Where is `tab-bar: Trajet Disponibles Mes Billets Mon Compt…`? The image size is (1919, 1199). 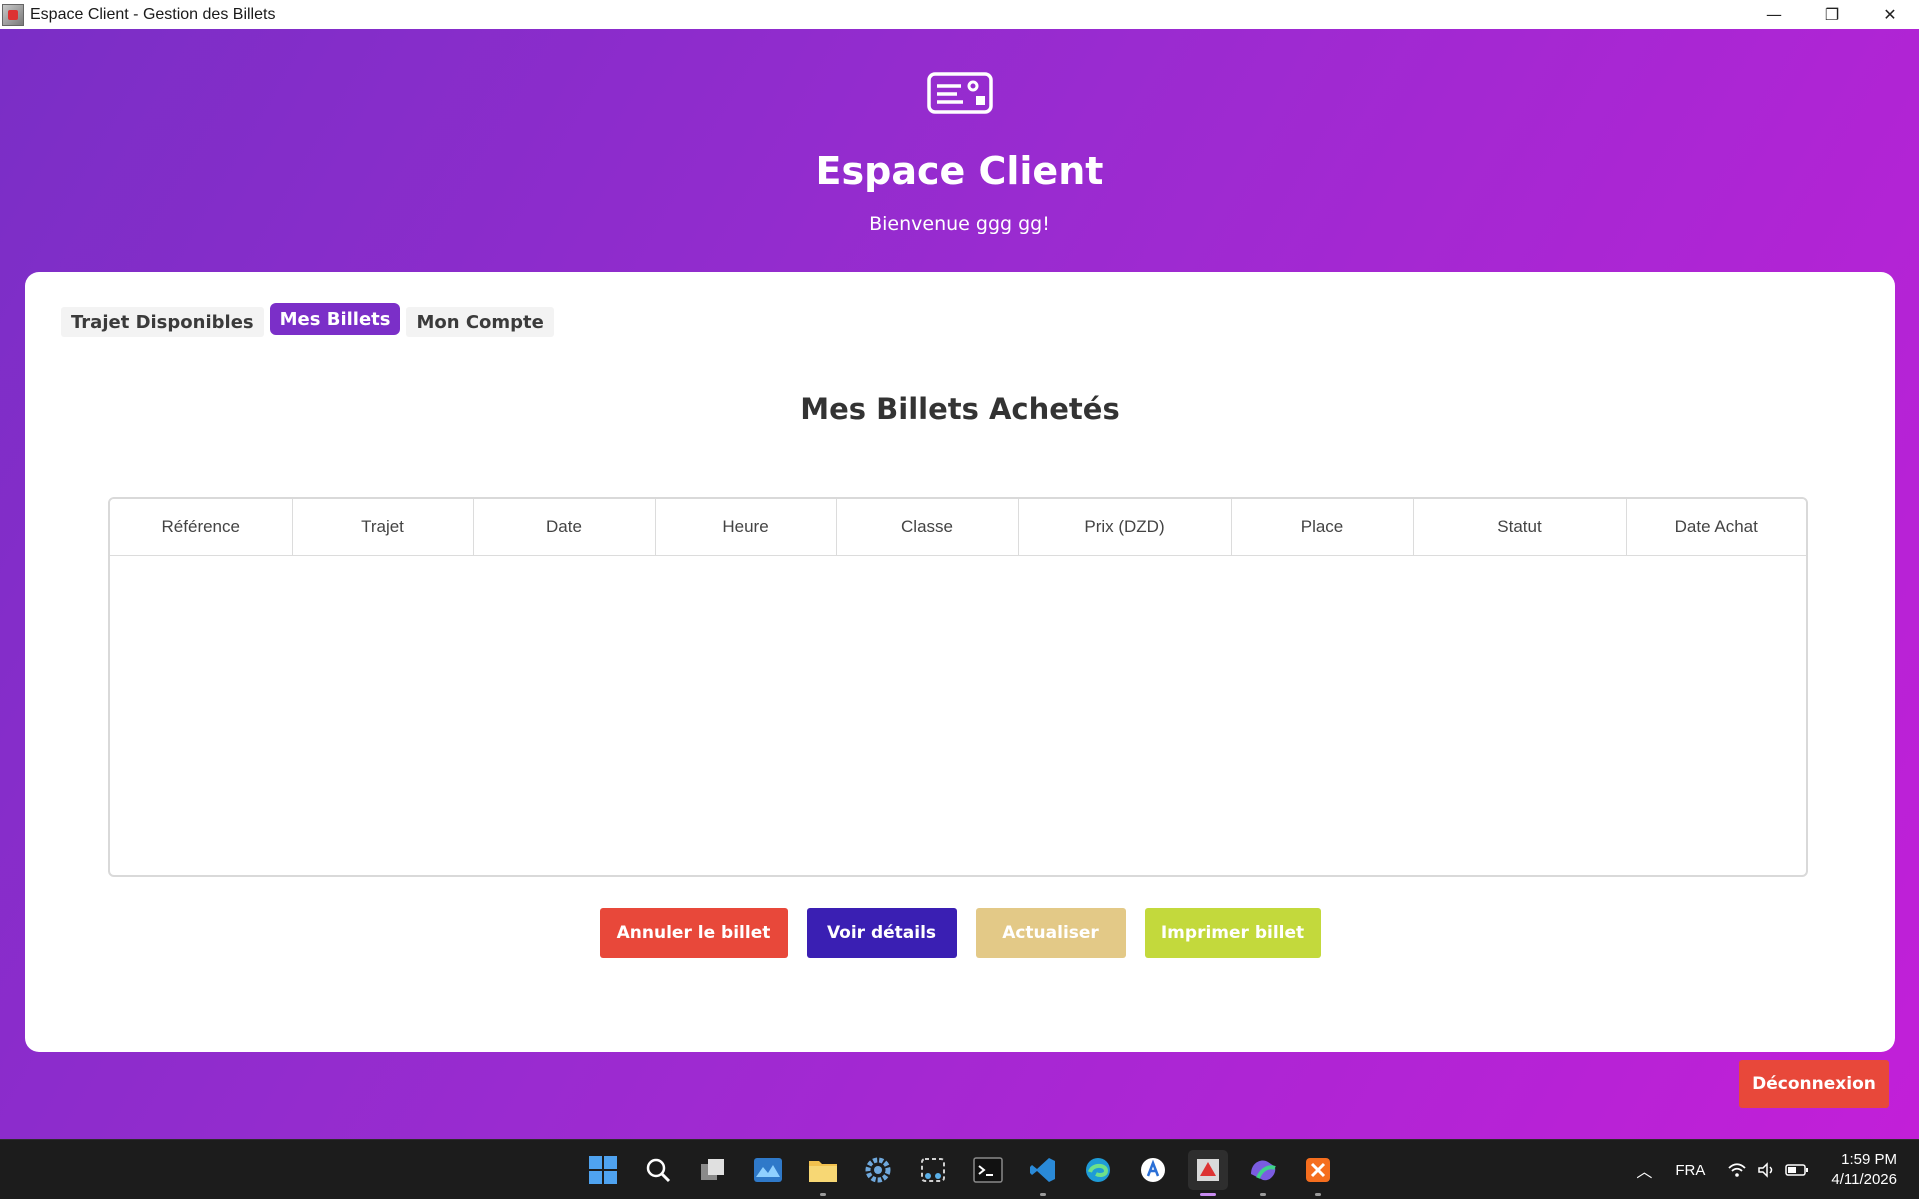
tab-bar: Trajet Disponibles Mes Billets Mon Compt… is located at coordinates (307, 320).